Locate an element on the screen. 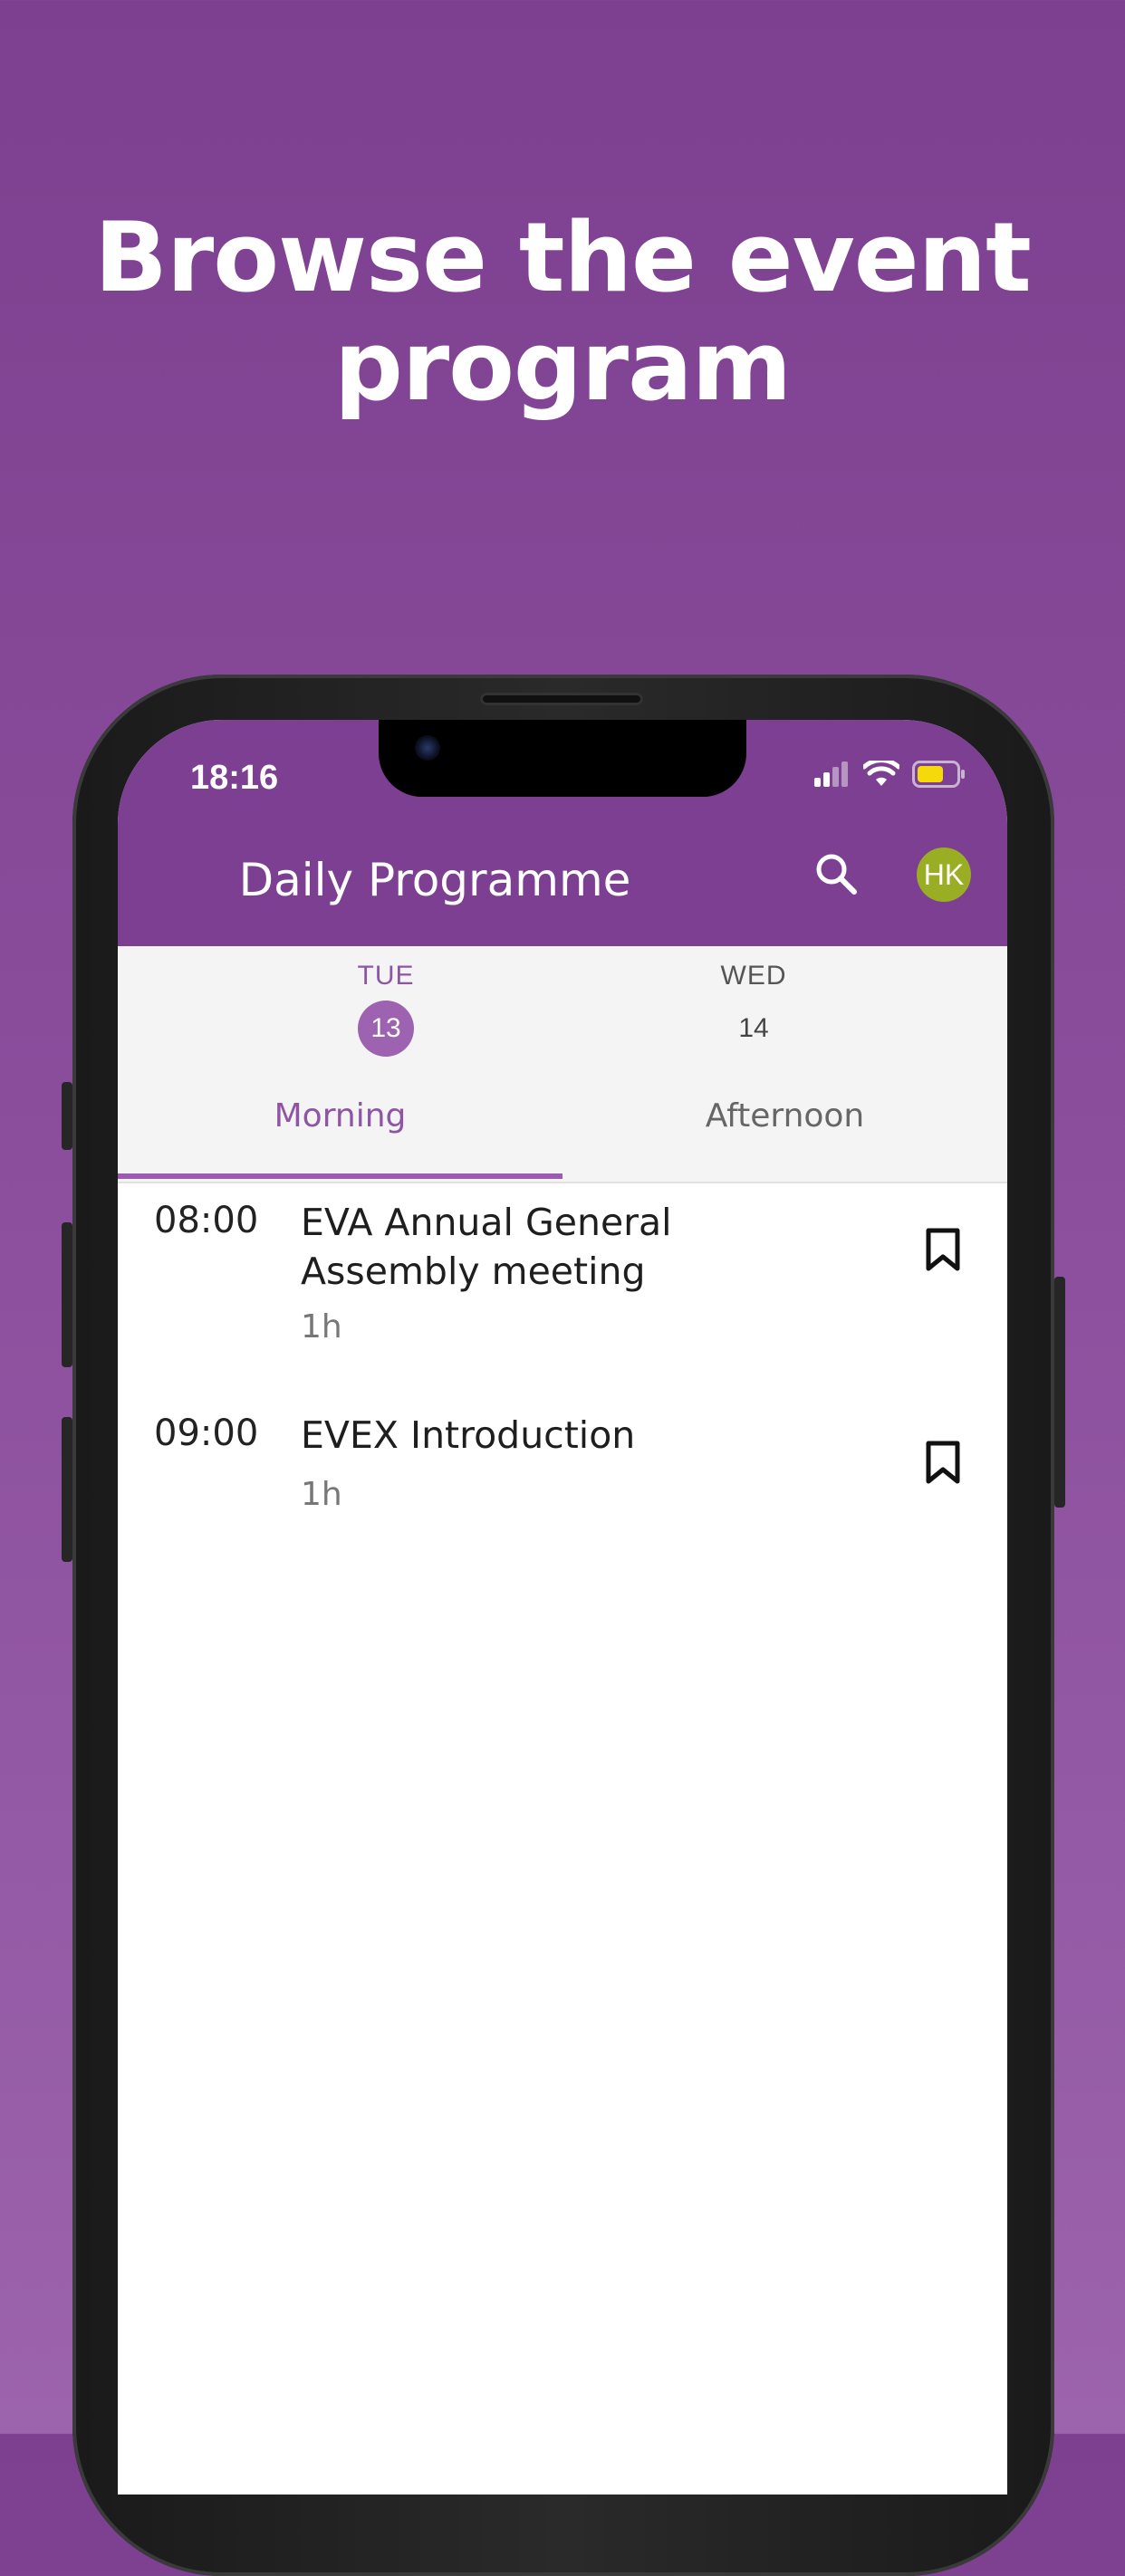  status-time: 18:16 is located at coordinates (235, 778).